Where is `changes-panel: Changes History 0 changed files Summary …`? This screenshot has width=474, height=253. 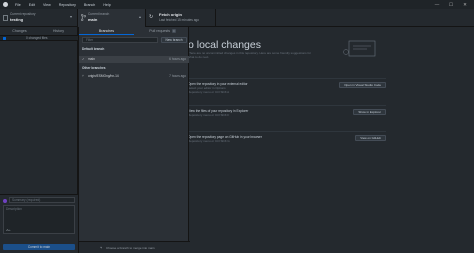 changes-panel: Changes History 0 changed files Summary … is located at coordinates (39, 140).